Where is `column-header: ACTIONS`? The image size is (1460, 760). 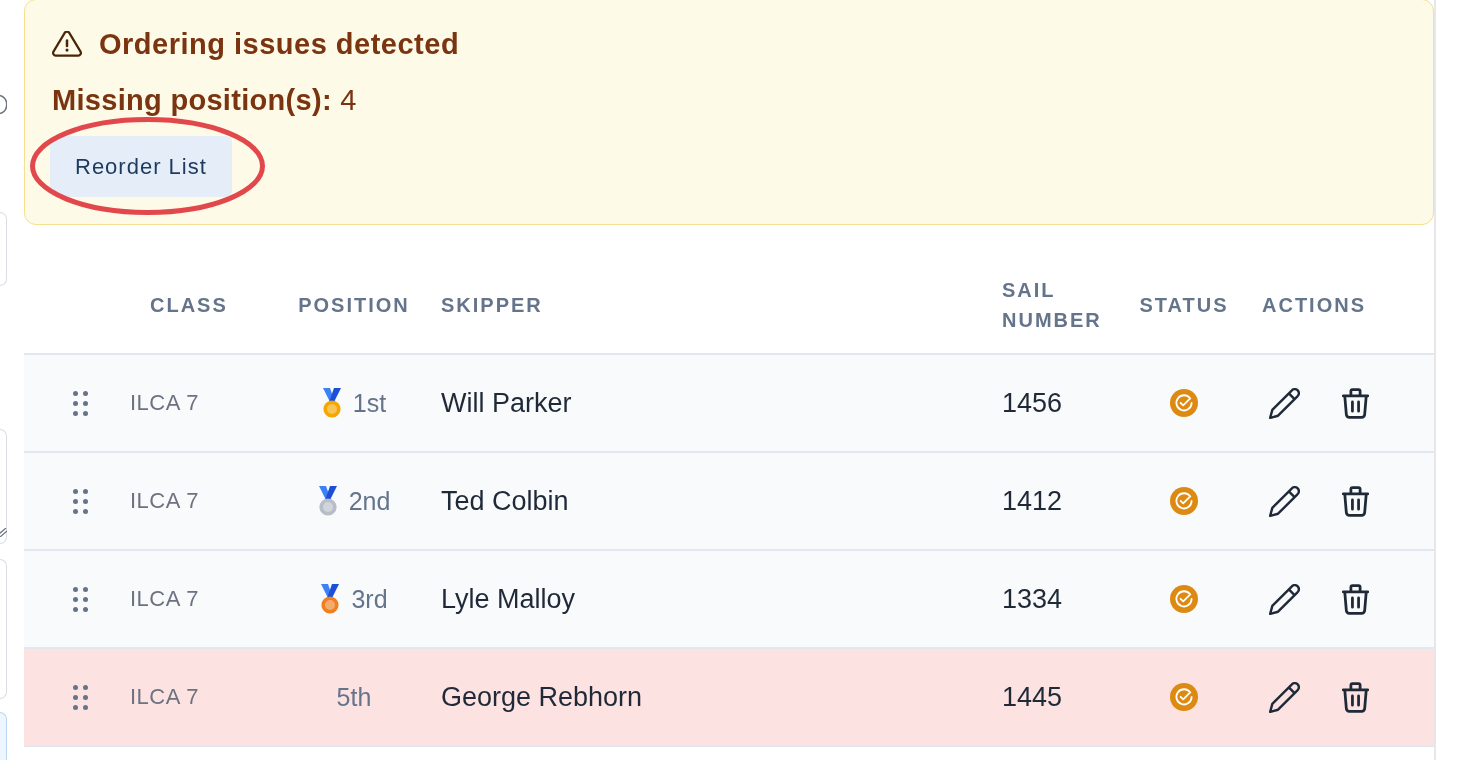 column-header: ACTIONS is located at coordinates (1314, 305).